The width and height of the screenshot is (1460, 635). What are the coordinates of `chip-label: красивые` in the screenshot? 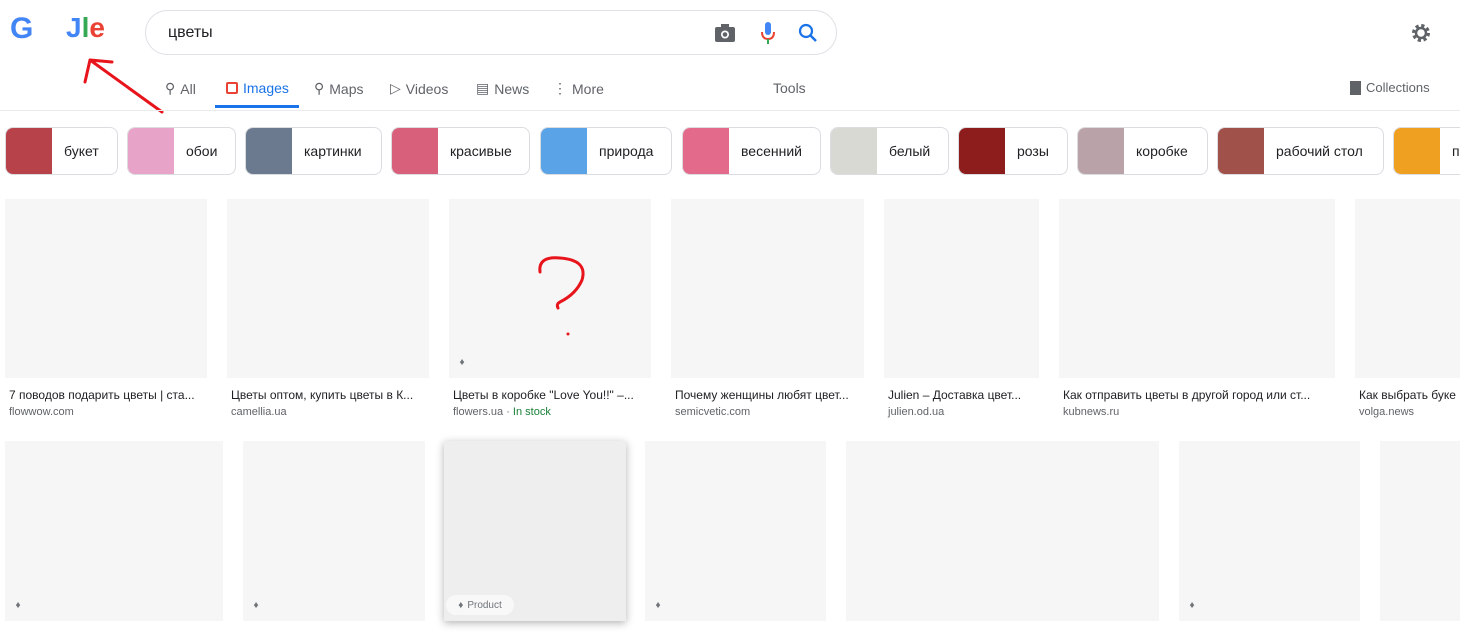 It's located at (481, 151).